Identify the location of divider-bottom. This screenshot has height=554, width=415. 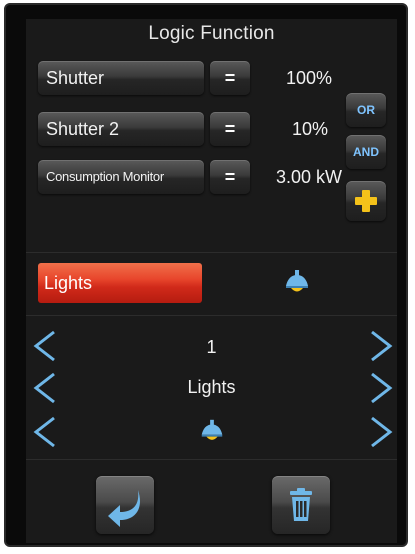
(211, 459).